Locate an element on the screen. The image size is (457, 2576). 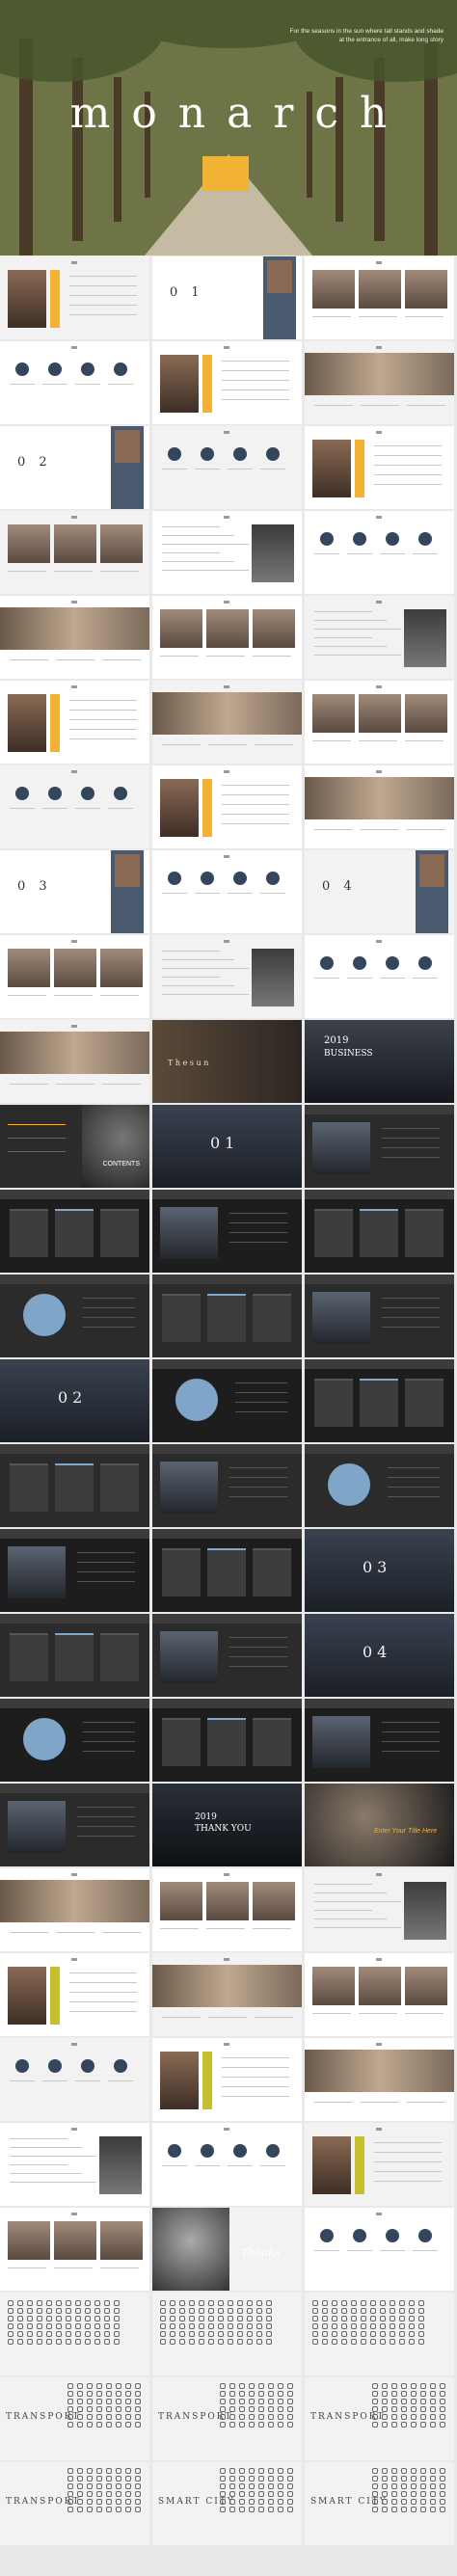
slide-thumbnail: 04 is located at coordinates (379, 1656).